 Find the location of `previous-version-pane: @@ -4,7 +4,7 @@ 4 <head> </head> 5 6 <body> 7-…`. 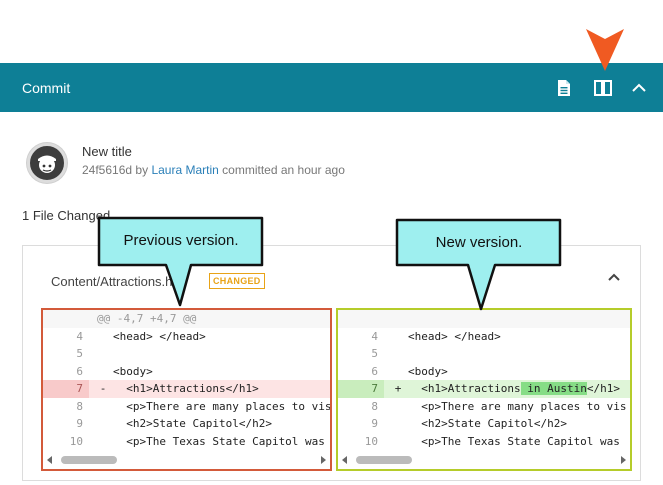

previous-version-pane: @@ -4,7 +4,7 @@ 4 <head> </head> 5 6 <body> 7-… is located at coordinates (186, 389).